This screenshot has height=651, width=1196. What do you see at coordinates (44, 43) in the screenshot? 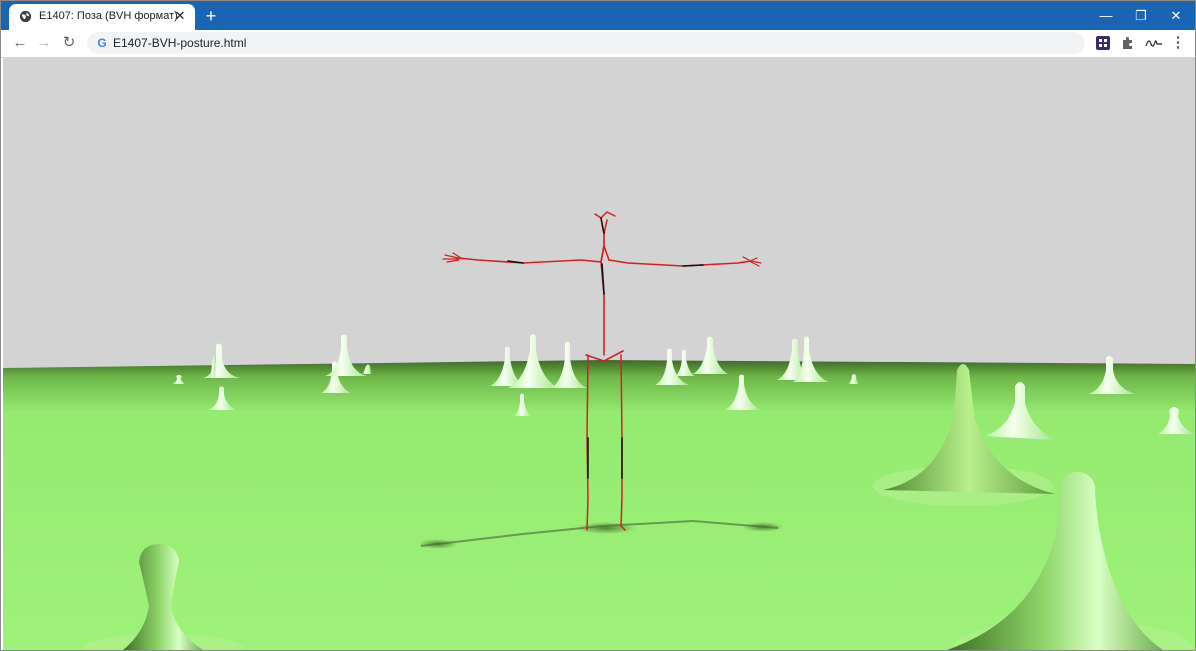
I see `forward-button: →` at bounding box center [44, 43].